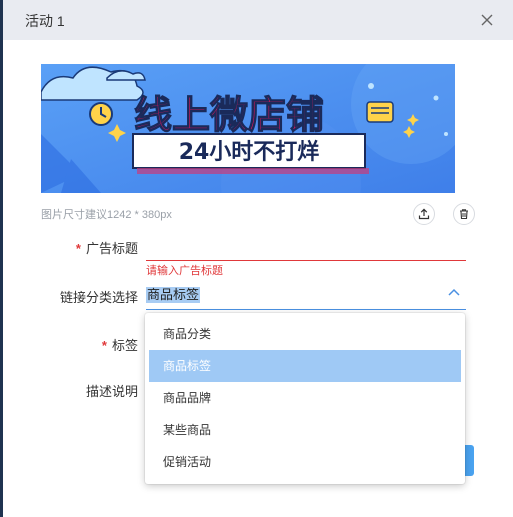 This screenshot has width=513, height=517. What do you see at coordinates (305, 334) in the screenshot?
I see `dropdown-option: 商品分类` at bounding box center [305, 334].